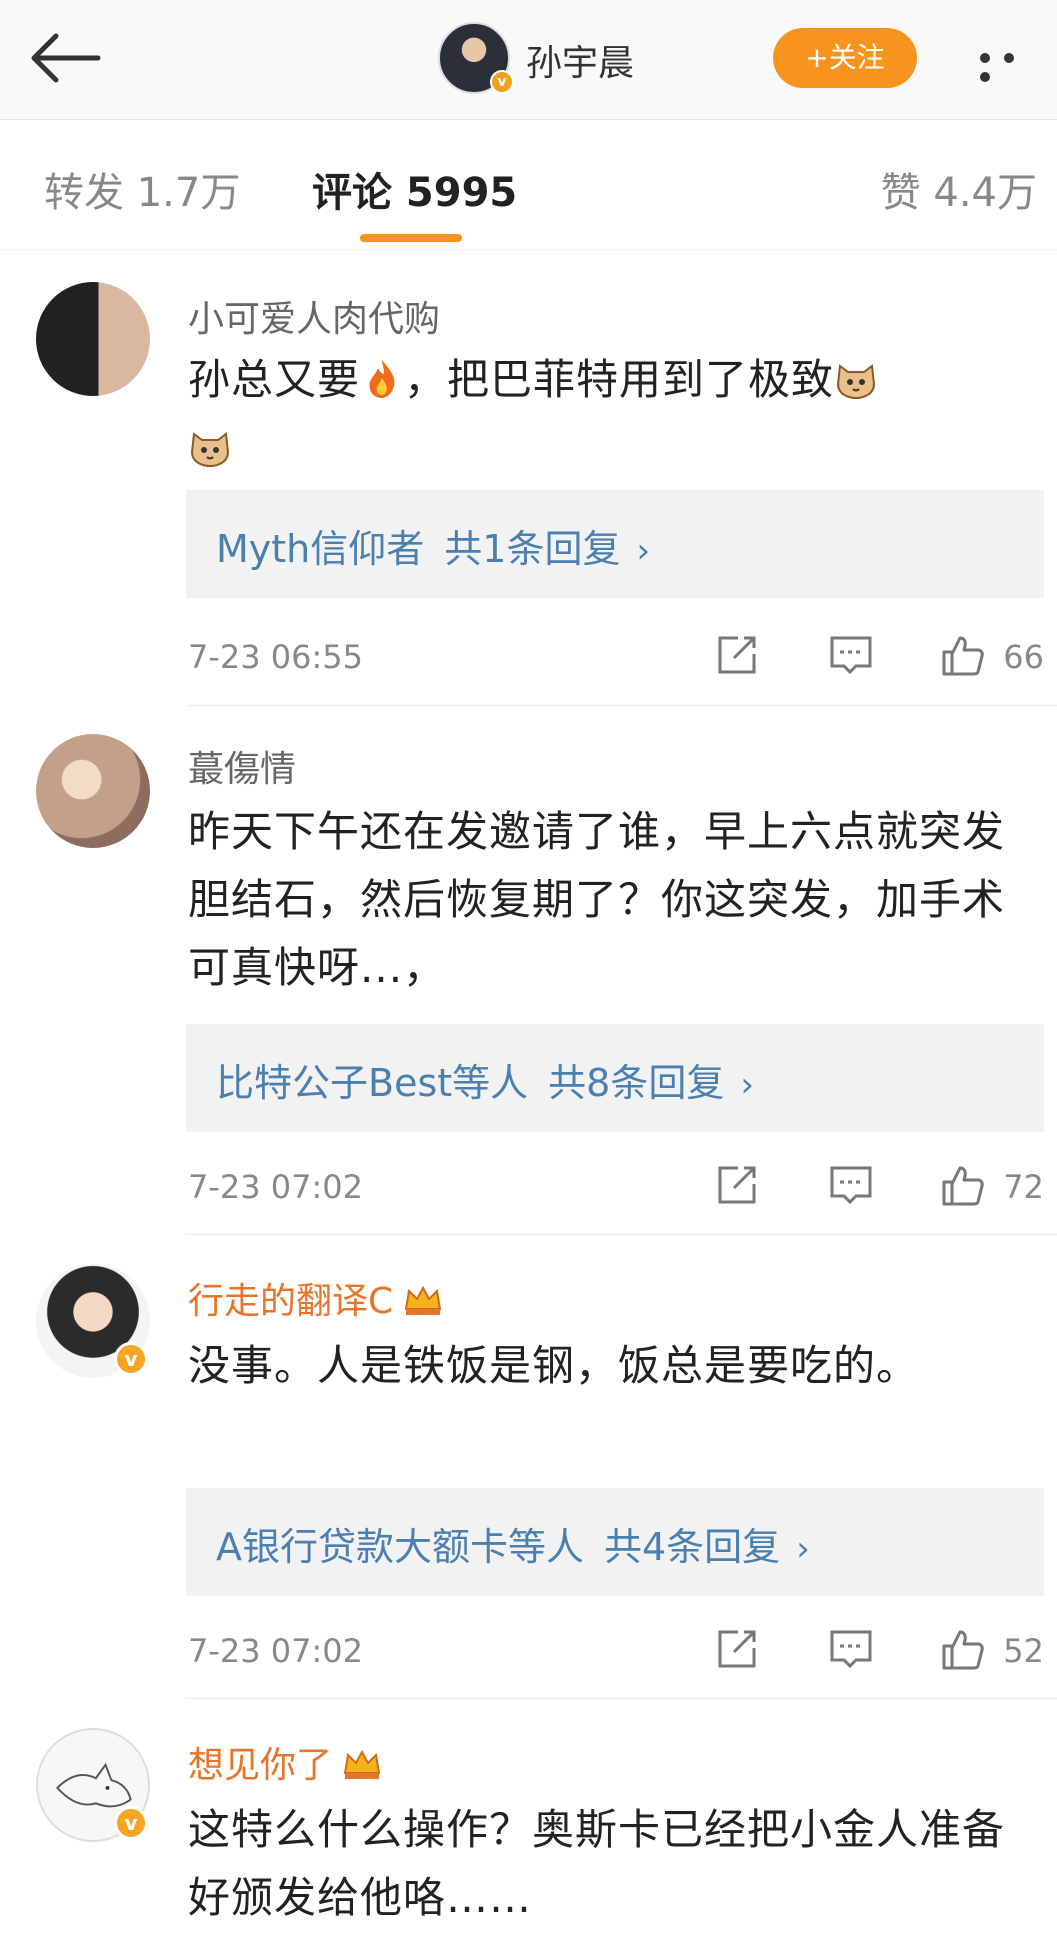 The image size is (1057, 1950). Describe the element at coordinates (845, 58) in the screenshot. I see `follow-button: +关注` at that location.